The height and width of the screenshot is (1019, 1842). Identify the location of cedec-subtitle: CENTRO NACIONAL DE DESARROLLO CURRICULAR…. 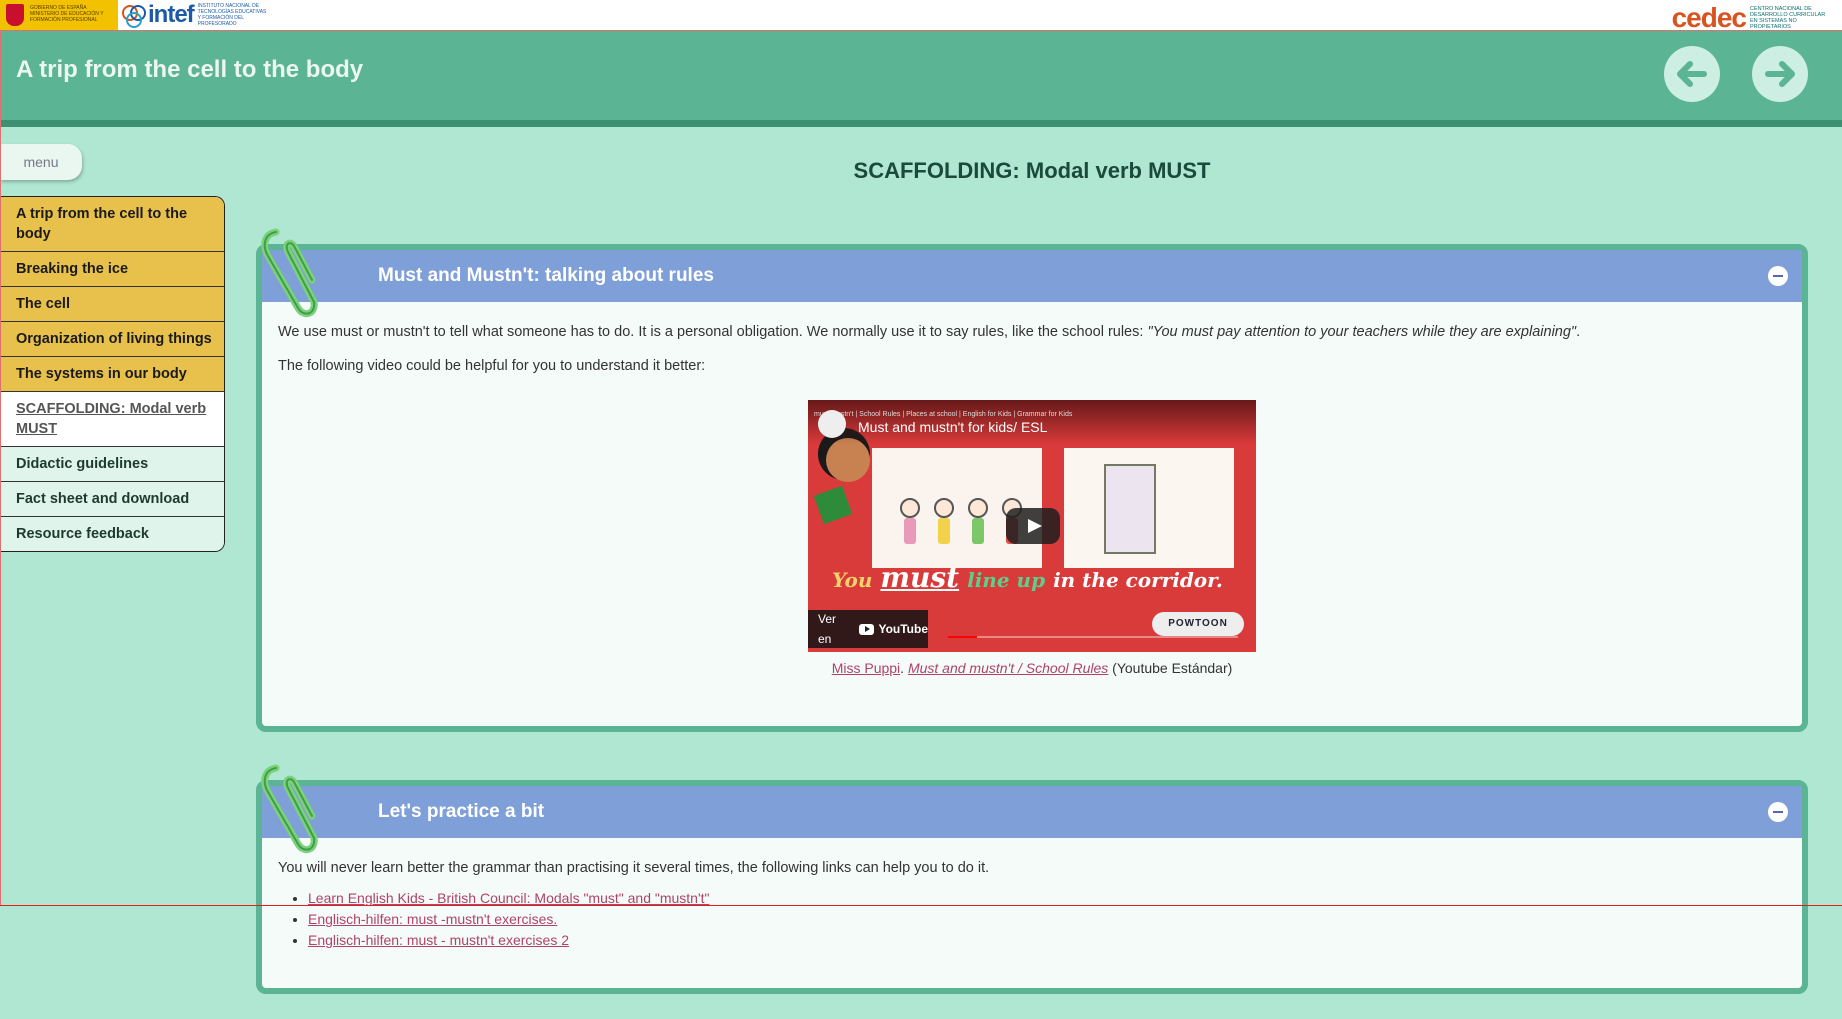
(1788, 18).